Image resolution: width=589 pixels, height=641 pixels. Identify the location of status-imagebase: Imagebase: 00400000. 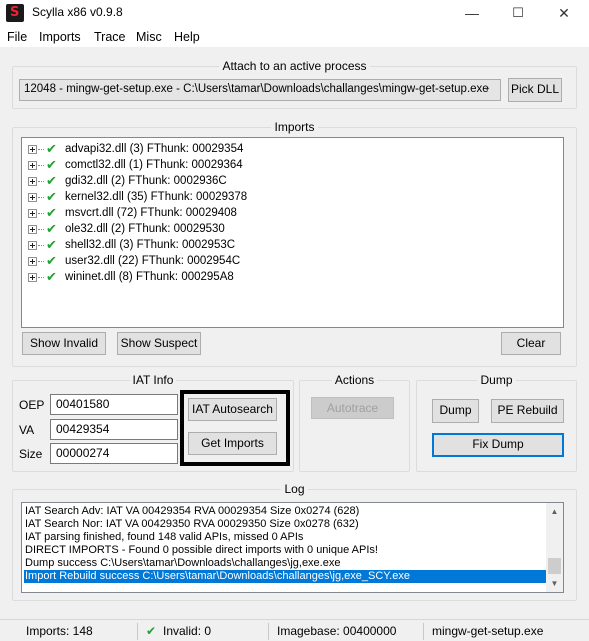
(337, 631).